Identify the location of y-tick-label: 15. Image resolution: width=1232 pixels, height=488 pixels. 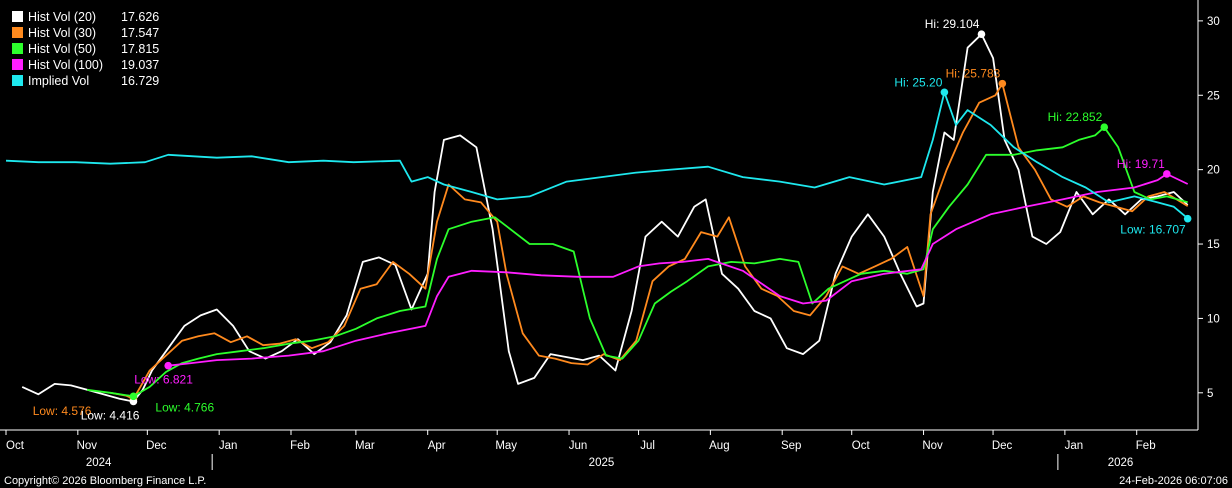
(1213, 245).